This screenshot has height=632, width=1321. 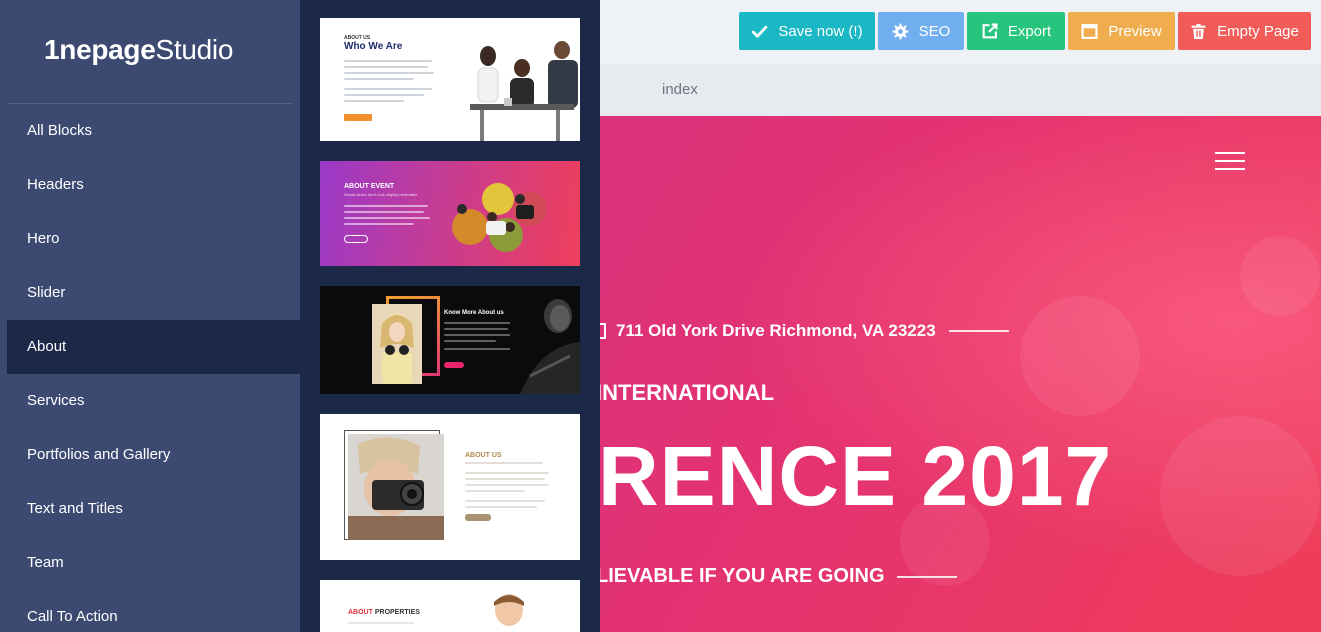 What do you see at coordinates (153, 293) in the screenshot?
I see `sidebar-item-slider: Slider` at bounding box center [153, 293].